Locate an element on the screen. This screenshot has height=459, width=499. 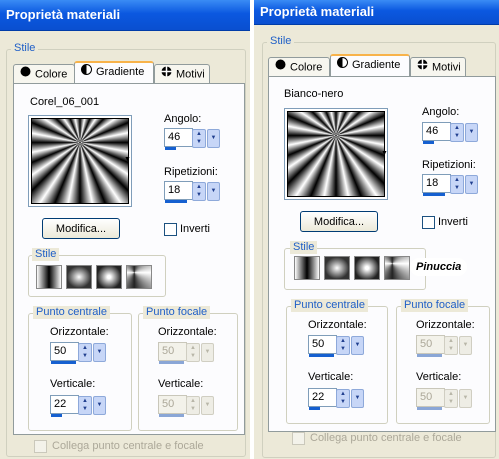
window-title: Proprietà materiali is located at coordinates (125, 15).